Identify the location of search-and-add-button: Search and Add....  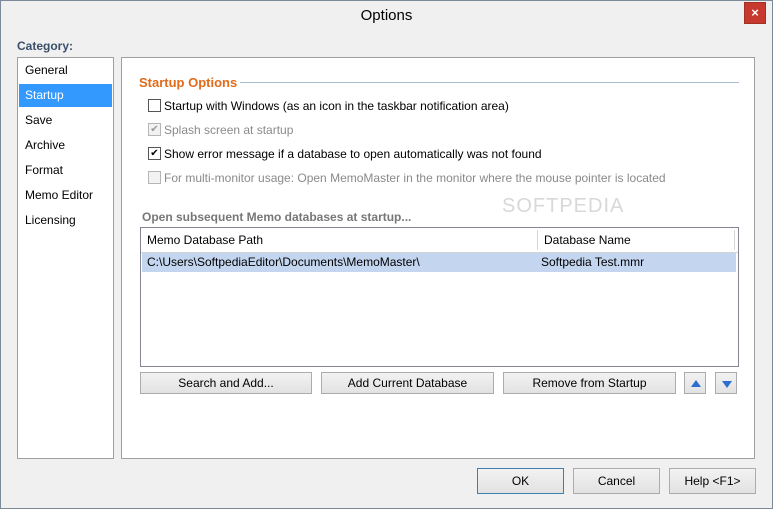
(226, 383).